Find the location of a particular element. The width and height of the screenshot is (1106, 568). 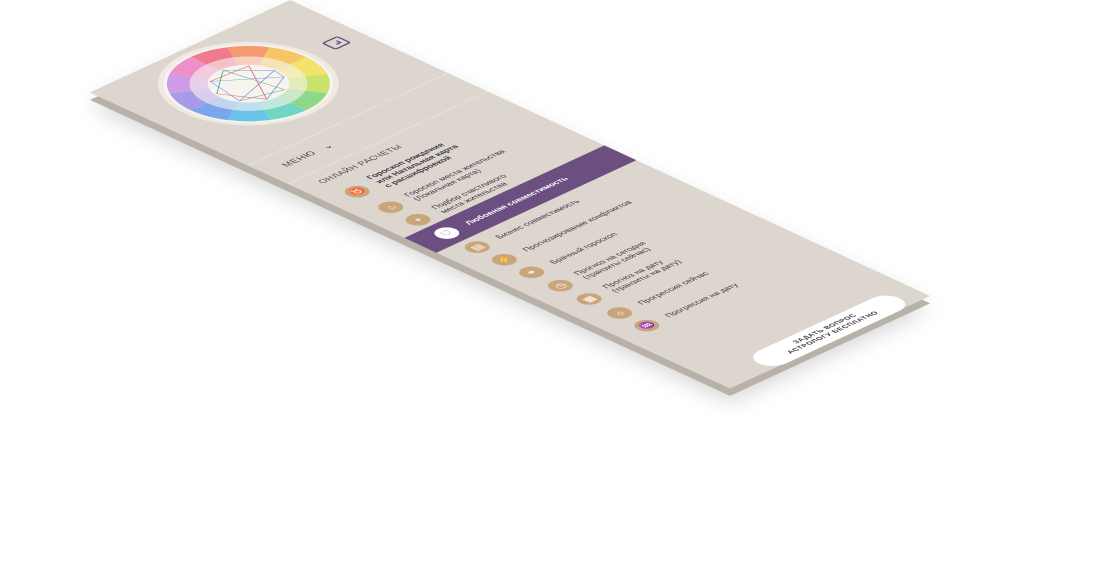

heart-icon: ♡ is located at coordinates (447, 233).